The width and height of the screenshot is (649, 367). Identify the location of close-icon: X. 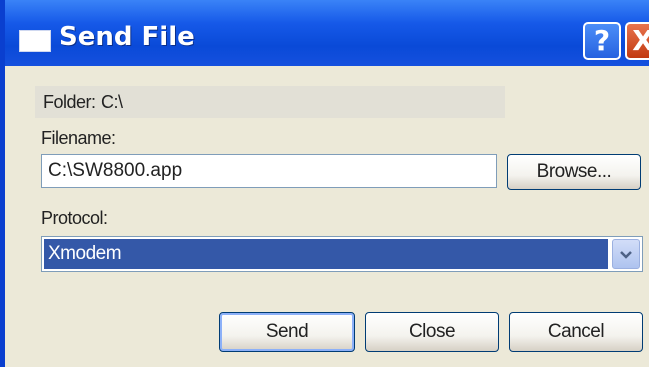
(640, 40).